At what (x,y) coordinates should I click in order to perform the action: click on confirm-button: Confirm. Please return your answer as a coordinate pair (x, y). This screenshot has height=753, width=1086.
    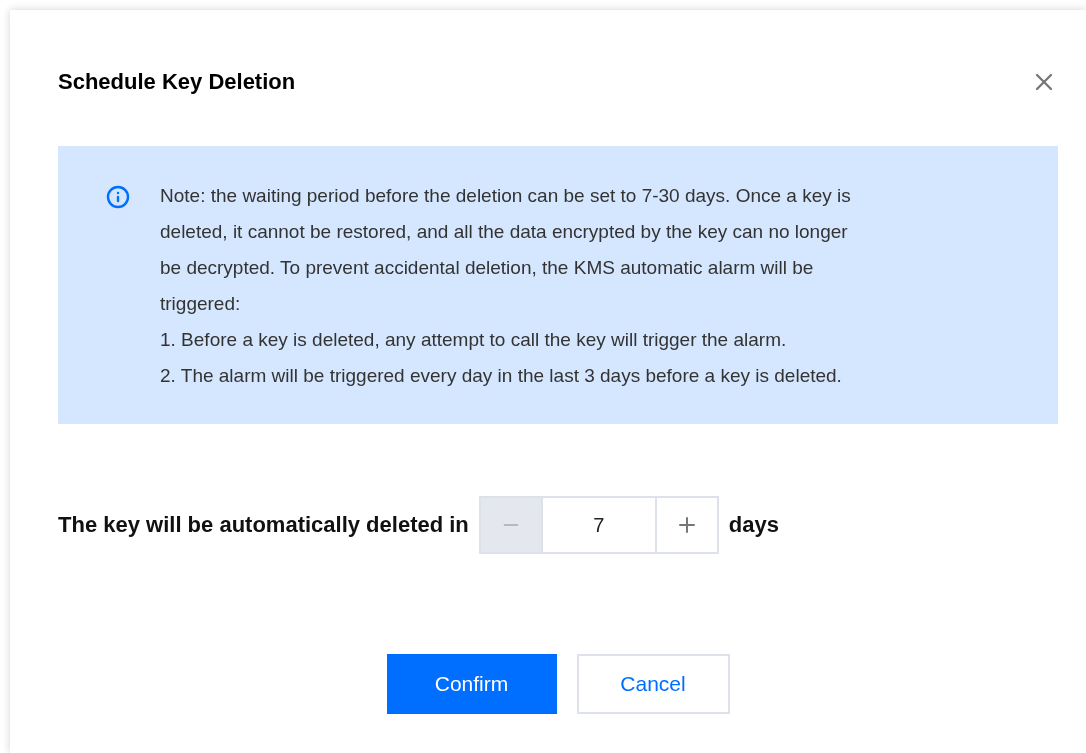
    Looking at the image, I should click on (471, 684).